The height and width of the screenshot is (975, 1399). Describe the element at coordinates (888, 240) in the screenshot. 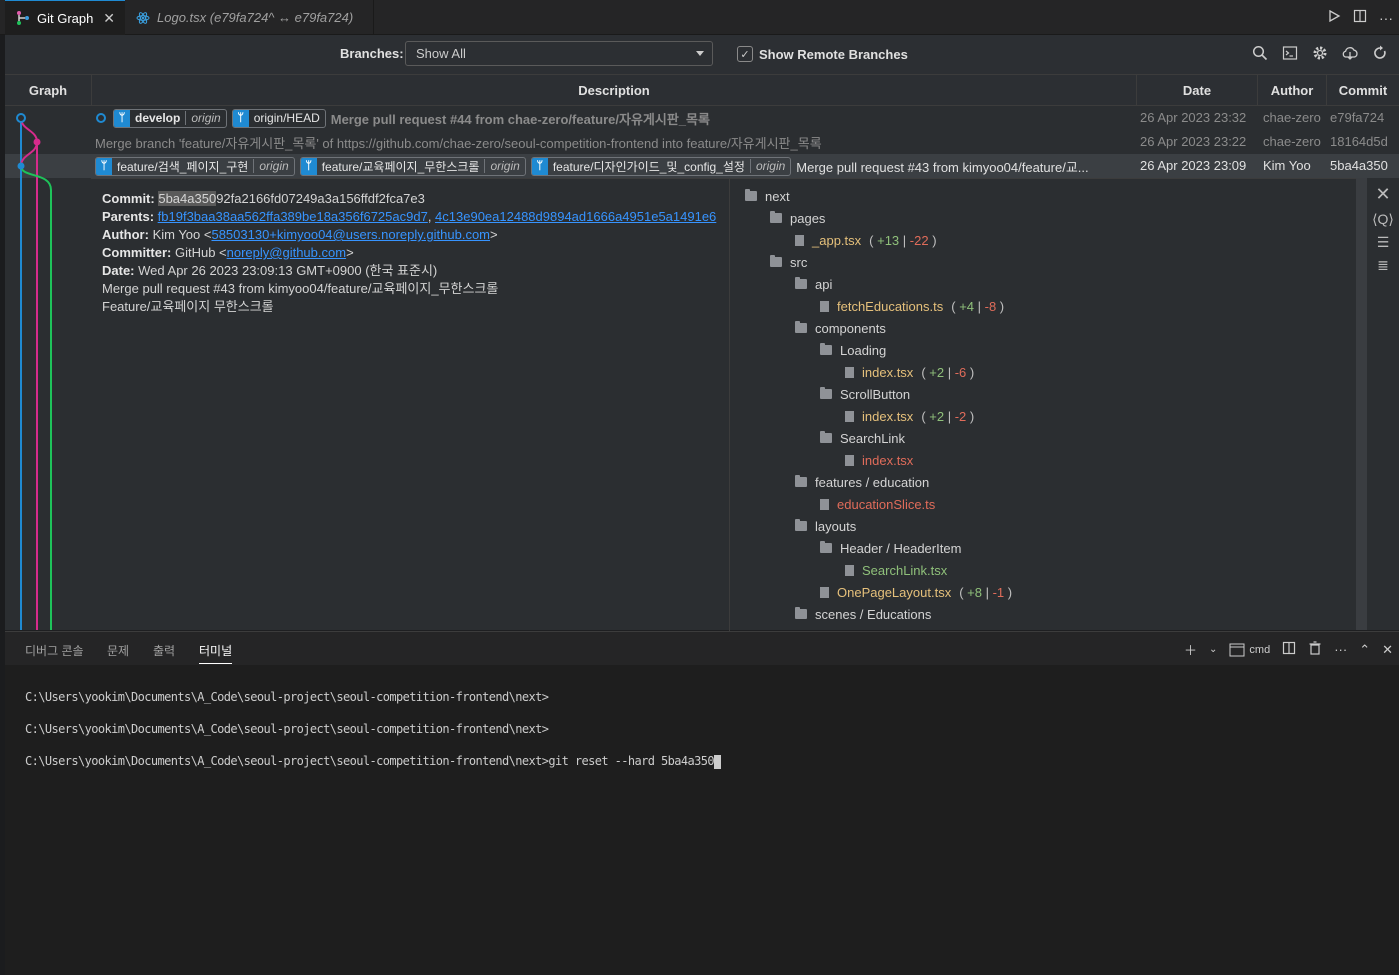

I see `additions-count: +13` at that location.